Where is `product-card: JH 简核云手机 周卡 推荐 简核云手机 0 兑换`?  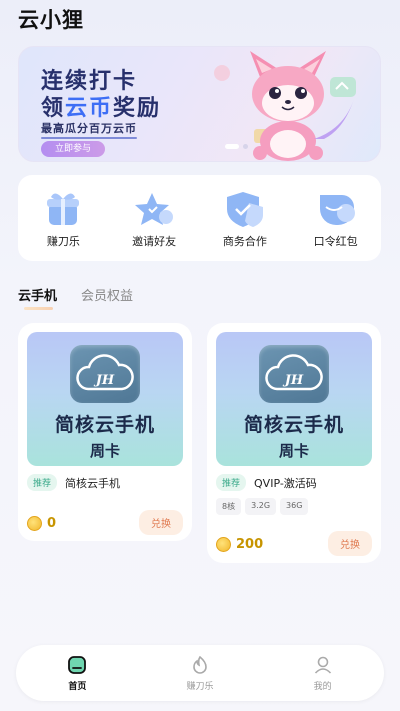
product-card: JH 简核云手机 周卡 推荐 简核云手机 0 兑换 is located at coordinates (105, 432).